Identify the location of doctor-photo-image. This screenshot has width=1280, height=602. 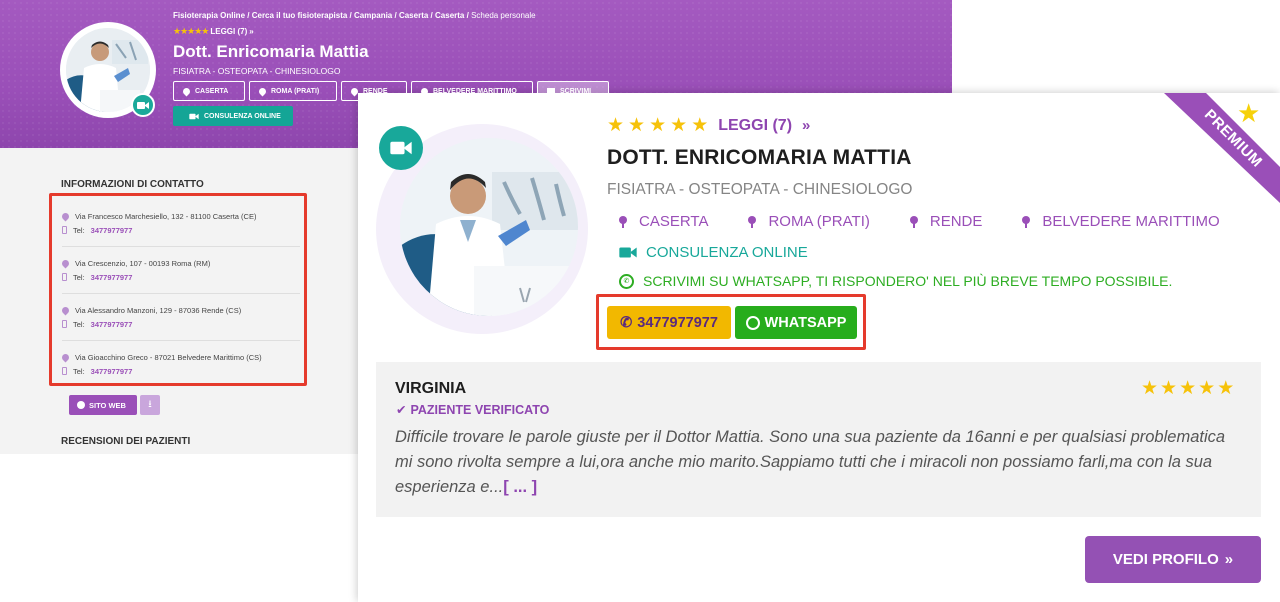
(489, 227).